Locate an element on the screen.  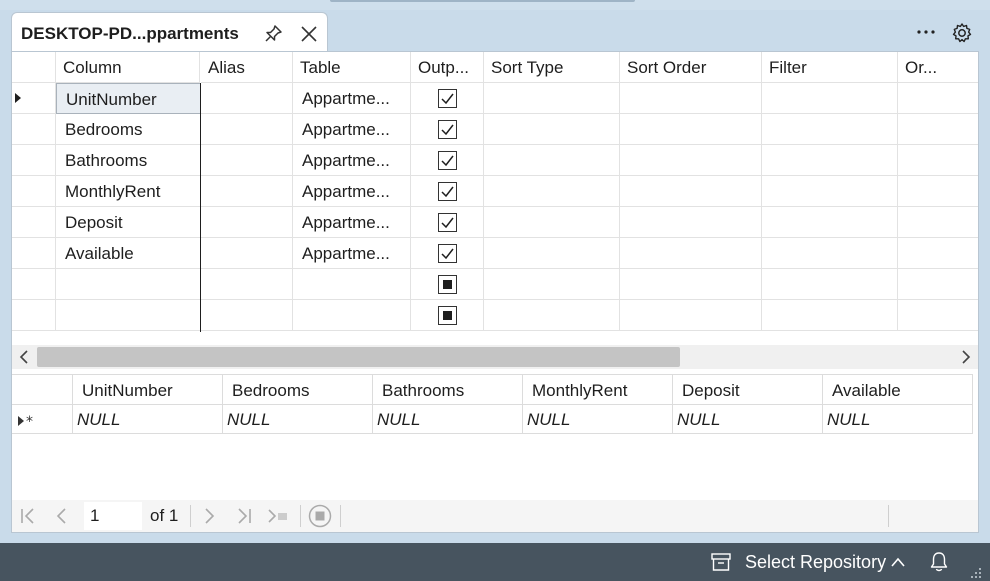
horizontal-scrollbar is located at coordinates (495, 357).